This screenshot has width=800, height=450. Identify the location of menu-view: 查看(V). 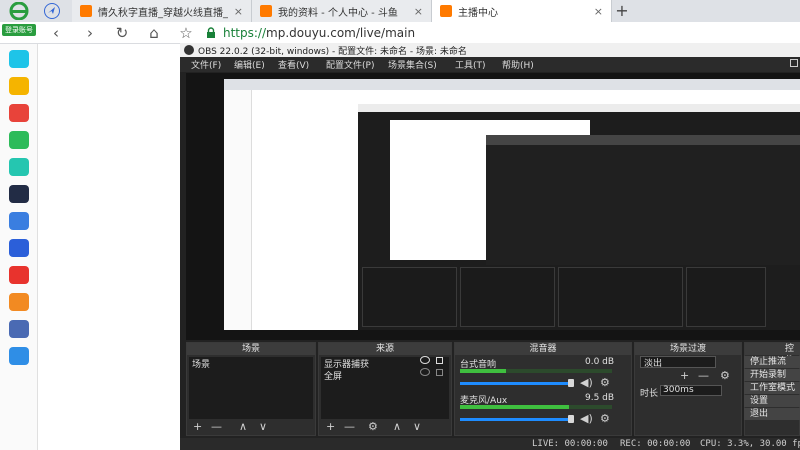
(293, 64).